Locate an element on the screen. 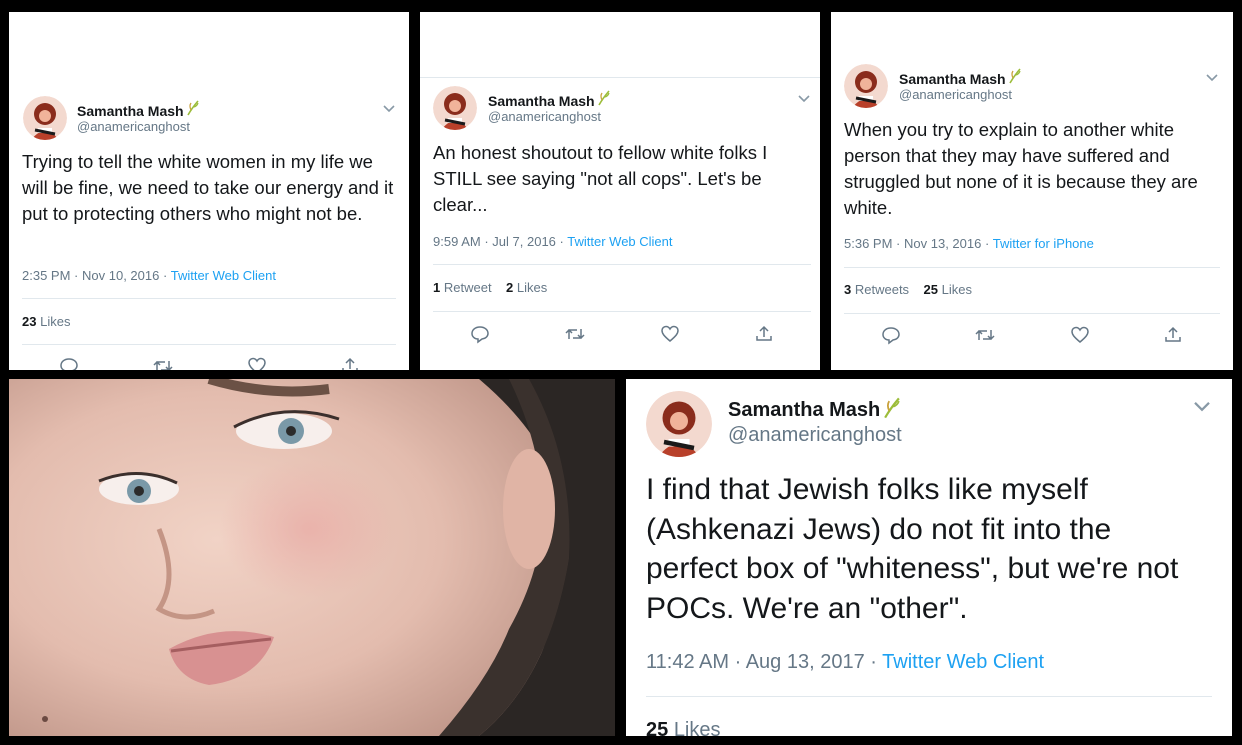 The width and height of the screenshot is (1242, 745). likes-stat: 23 Likes is located at coordinates (46, 321).